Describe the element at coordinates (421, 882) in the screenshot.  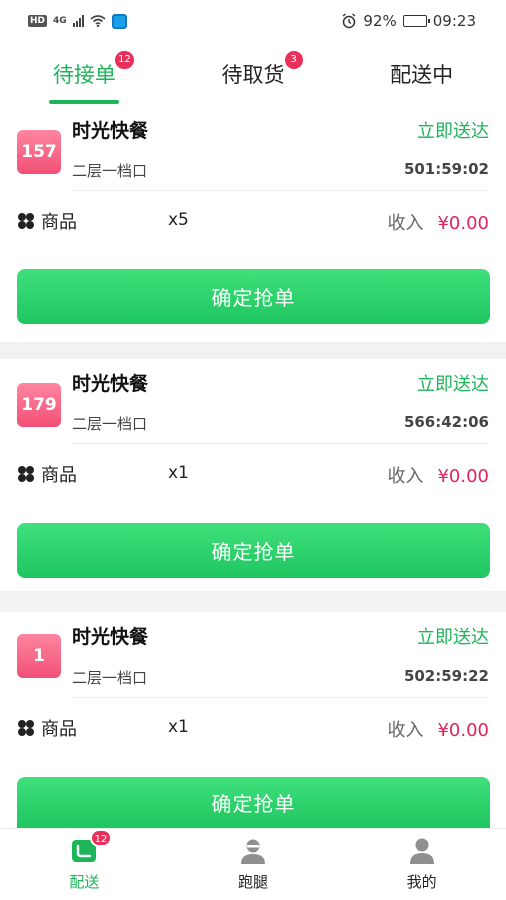
I see `nav-label: 我的` at that location.